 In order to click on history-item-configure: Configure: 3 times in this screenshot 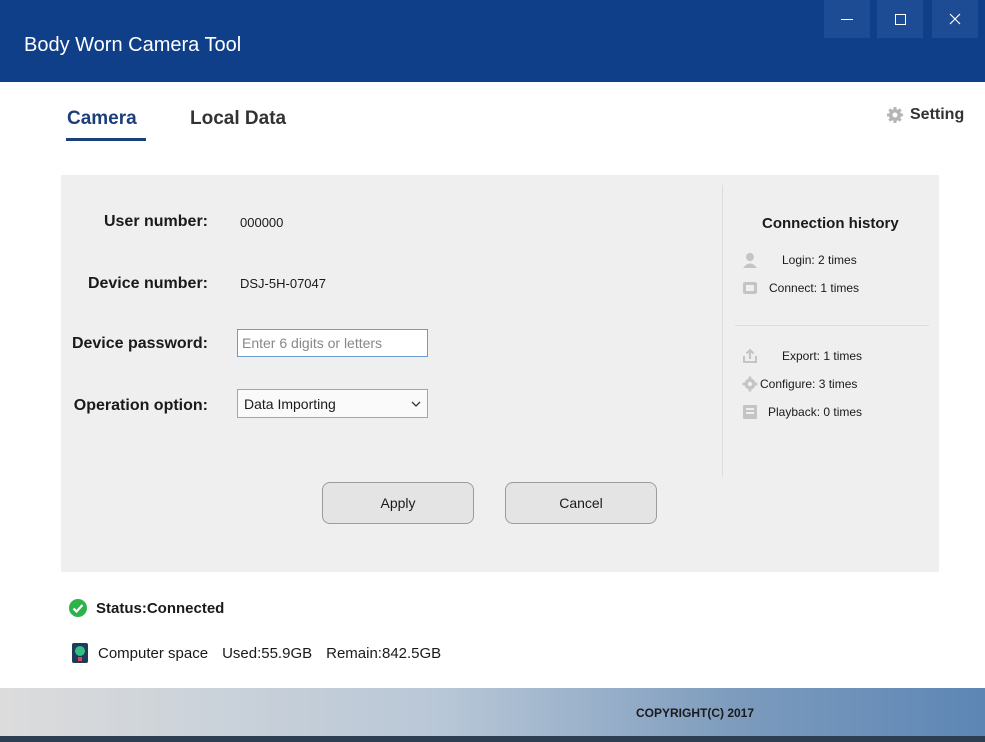, I will do `click(799, 384)`.